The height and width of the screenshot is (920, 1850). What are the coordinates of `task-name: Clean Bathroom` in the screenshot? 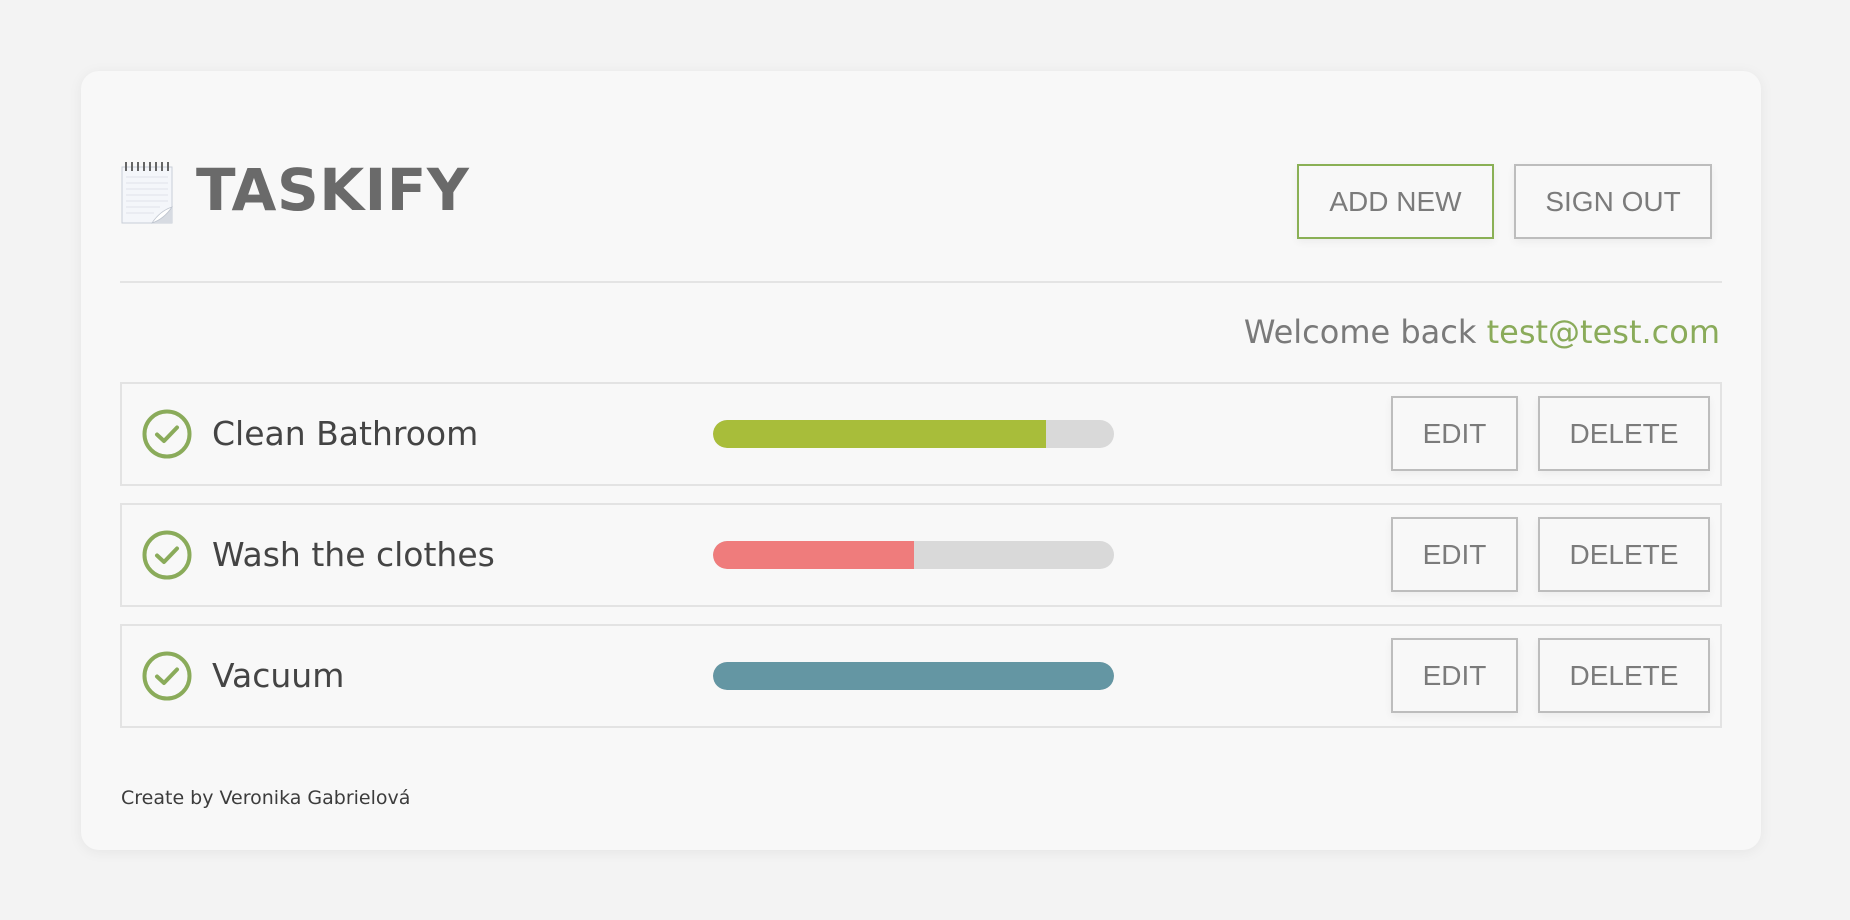 It's located at (345, 433).